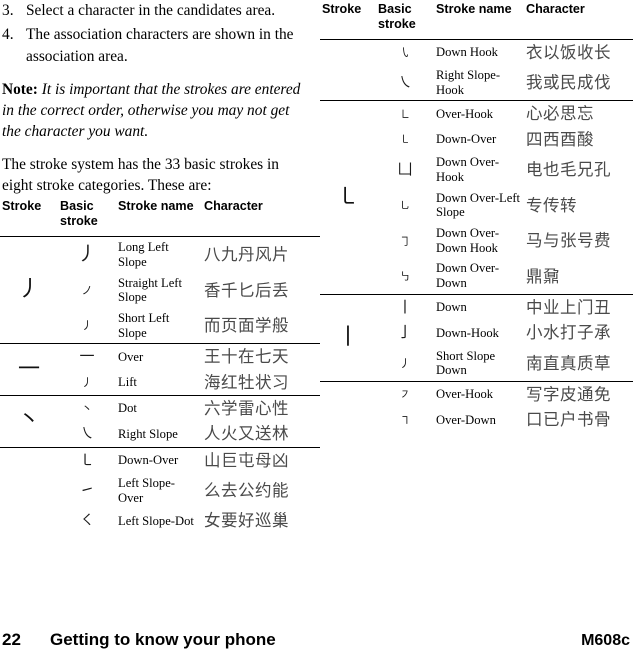 The image size is (633, 658). What do you see at coordinates (405, 332) in the screenshot?
I see `basic-stroke-cell: 亅` at bounding box center [405, 332].